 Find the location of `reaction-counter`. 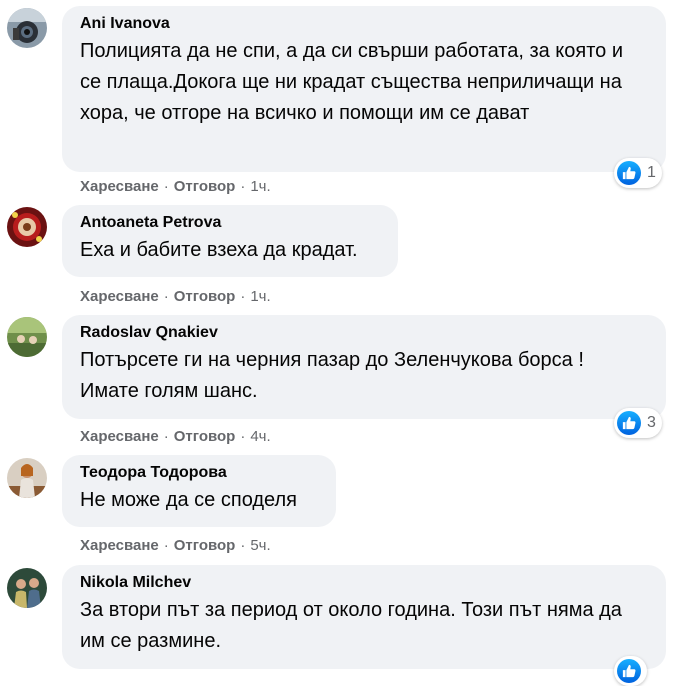

reaction-counter is located at coordinates (630, 671).